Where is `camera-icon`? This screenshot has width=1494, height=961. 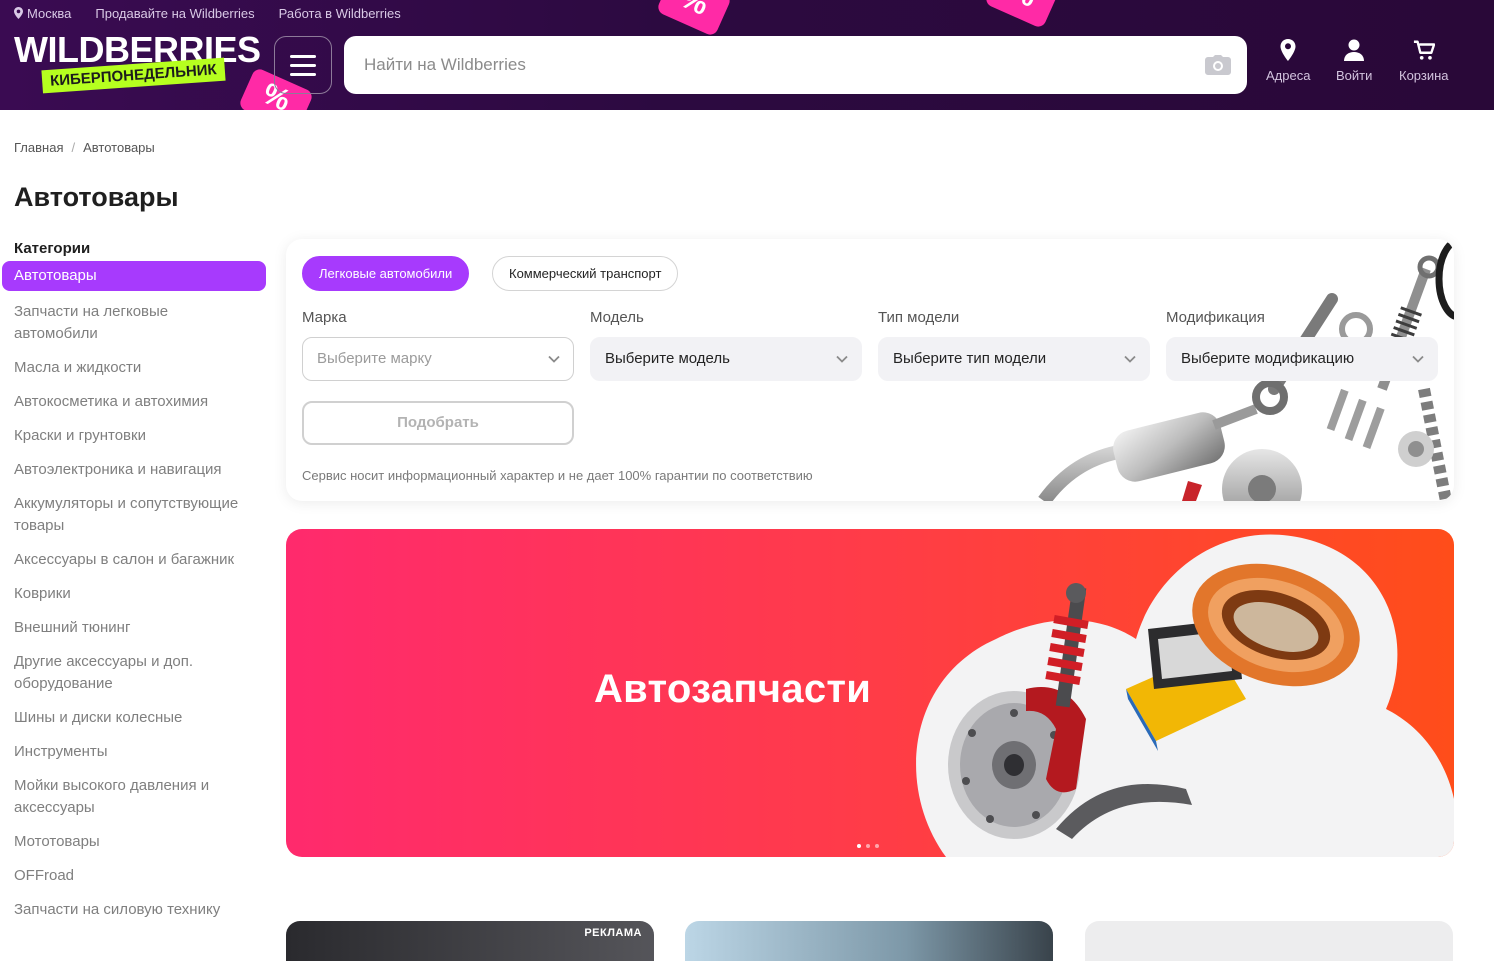
camera-icon is located at coordinates (1218, 65).